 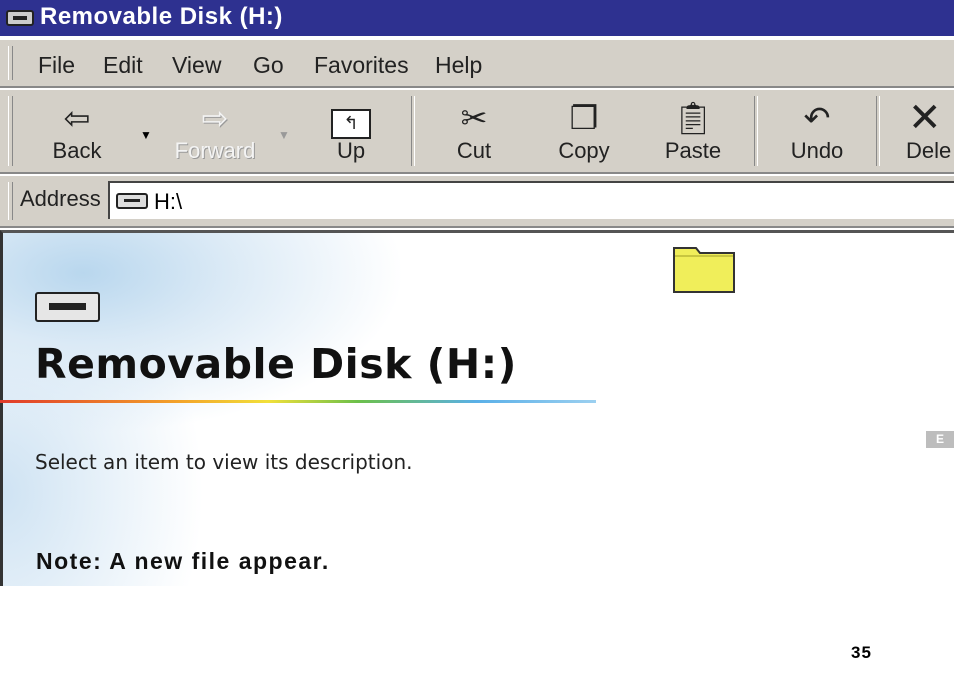 I want to click on folder-icon, so click(x=704, y=270).